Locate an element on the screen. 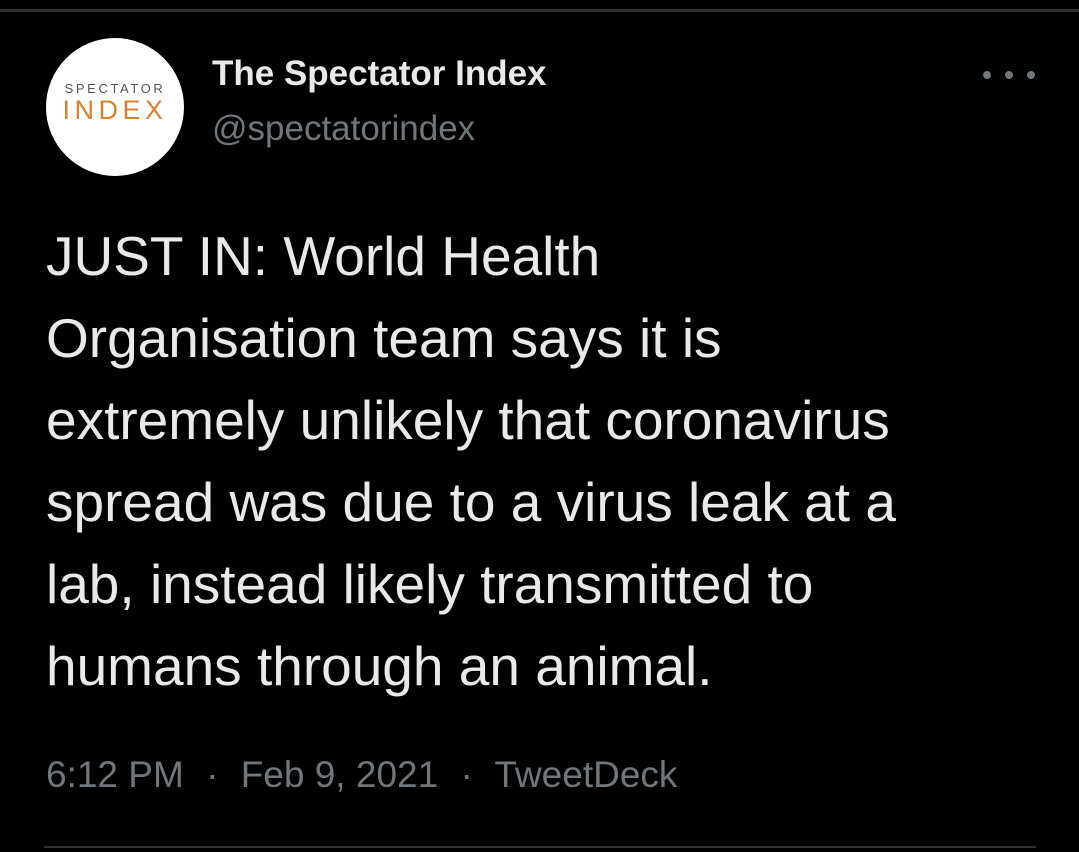 Image resolution: width=1079 pixels, height=852 pixels. tweet-date: Feb 9, 2021 is located at coordinates (339, 774).